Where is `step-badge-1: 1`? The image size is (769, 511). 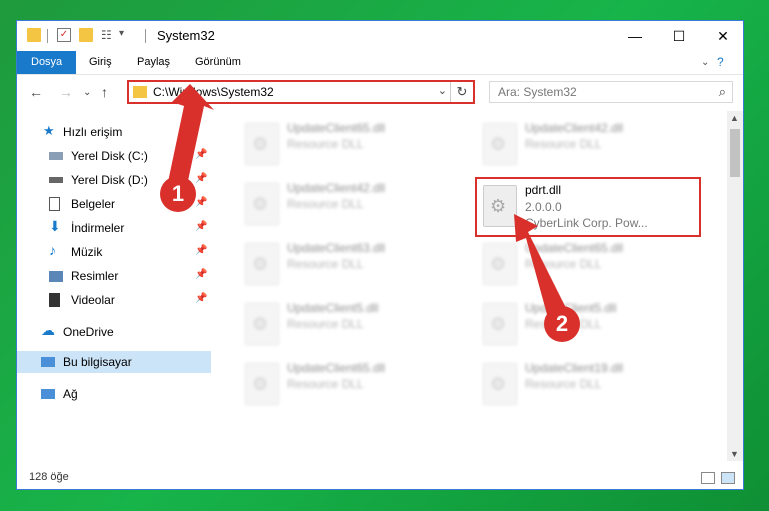 step-badge-1: 1 is located at coordinates (178, 194).